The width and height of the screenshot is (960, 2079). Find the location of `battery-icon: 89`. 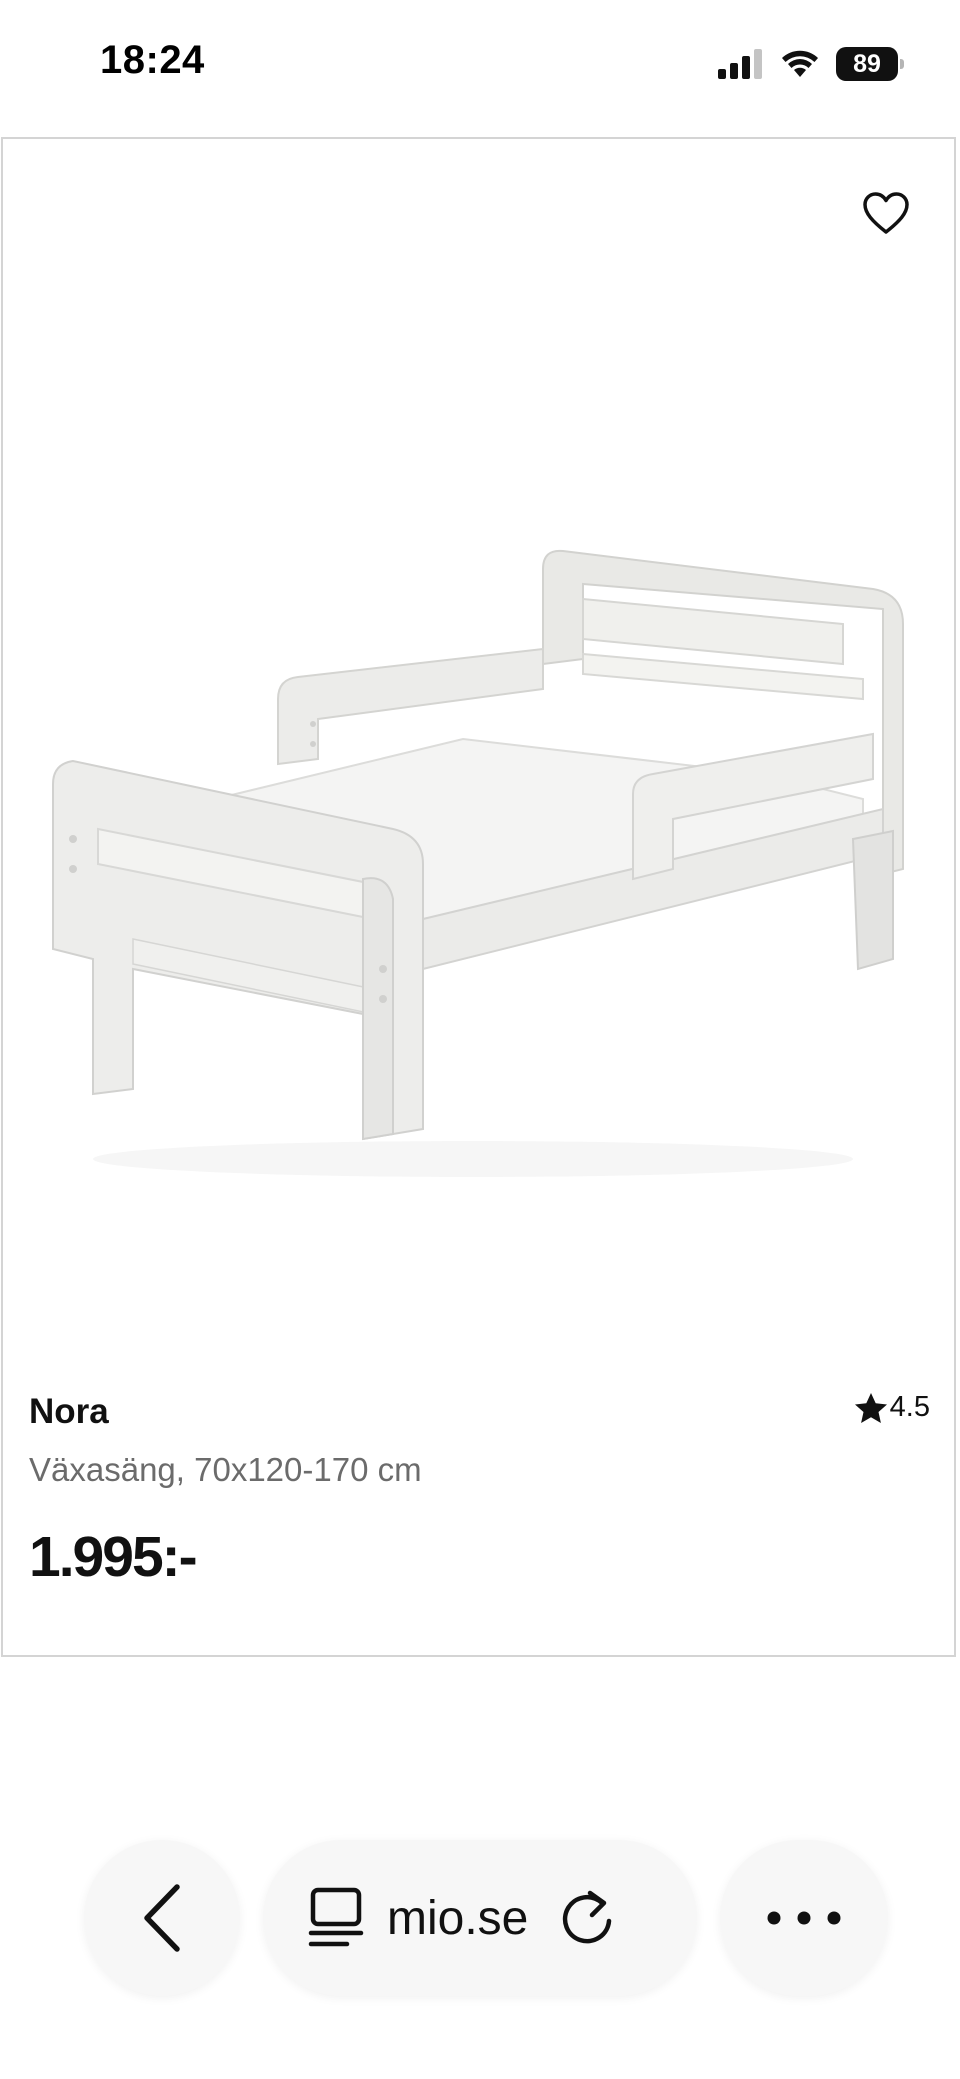

battery-icon: 89 is located at coordinates (870, 64).